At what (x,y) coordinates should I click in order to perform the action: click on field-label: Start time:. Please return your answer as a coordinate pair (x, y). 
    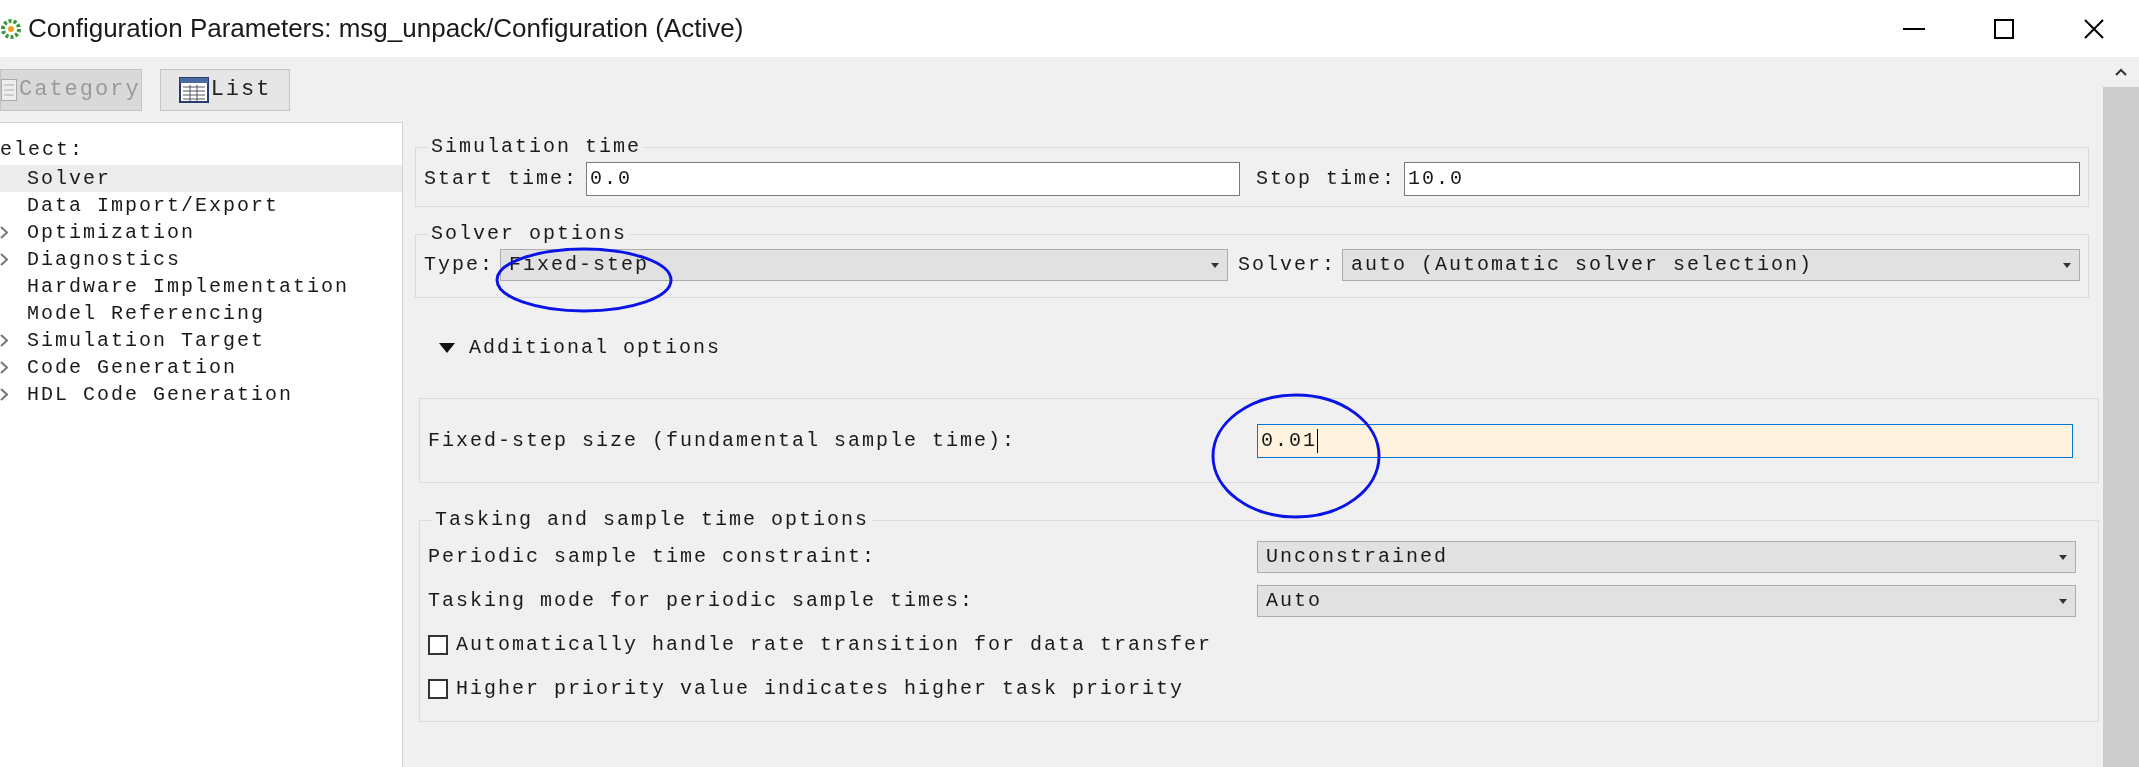
    Looking at the image, I should click on (501, 179).